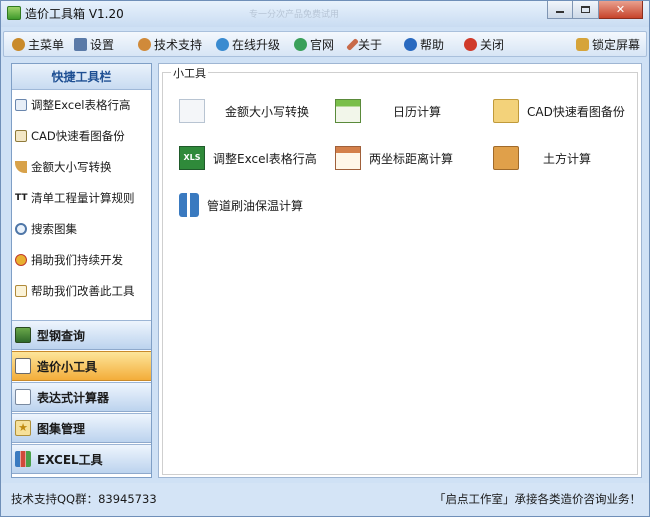 This screenshot has width=650, height=517. What do you see at coordinates (73, 397) in the screenshot?
I see `nav-label: 表达式计算器` at bounding box center [73, 397].